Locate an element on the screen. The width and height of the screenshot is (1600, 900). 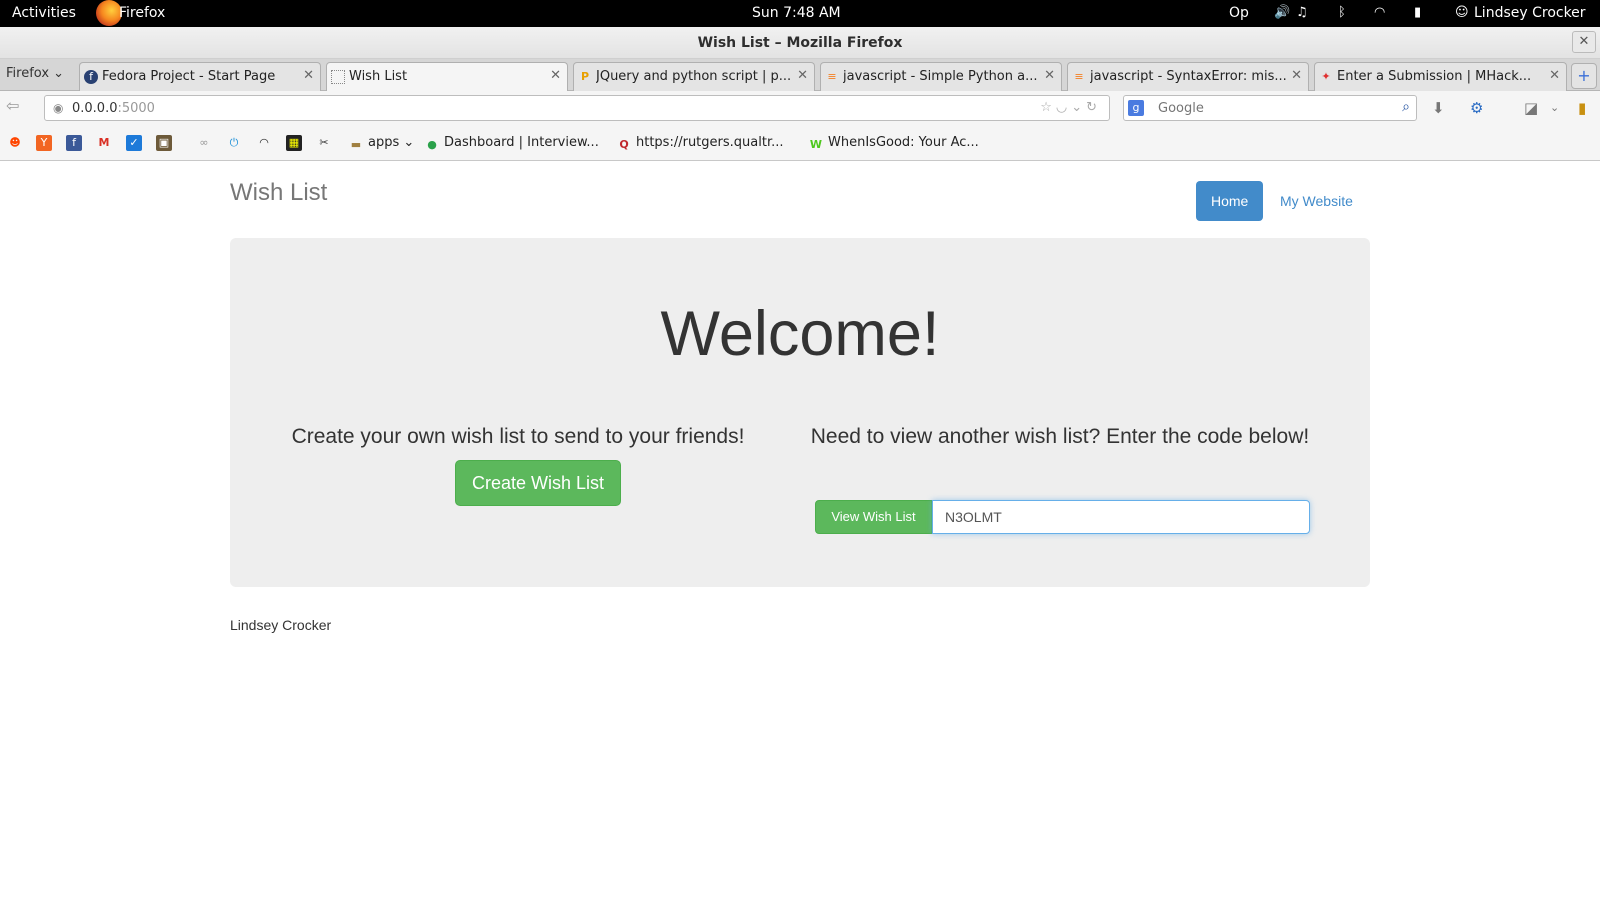
search-input is located at coordinates (1273, 108).